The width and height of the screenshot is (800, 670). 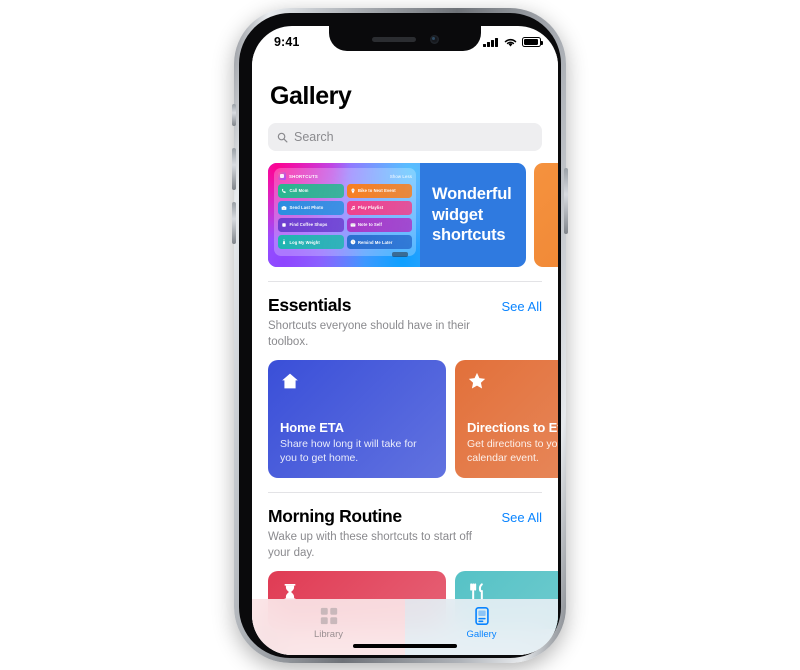 I want to click on widget-partial-row, so click(x=345, y=254).